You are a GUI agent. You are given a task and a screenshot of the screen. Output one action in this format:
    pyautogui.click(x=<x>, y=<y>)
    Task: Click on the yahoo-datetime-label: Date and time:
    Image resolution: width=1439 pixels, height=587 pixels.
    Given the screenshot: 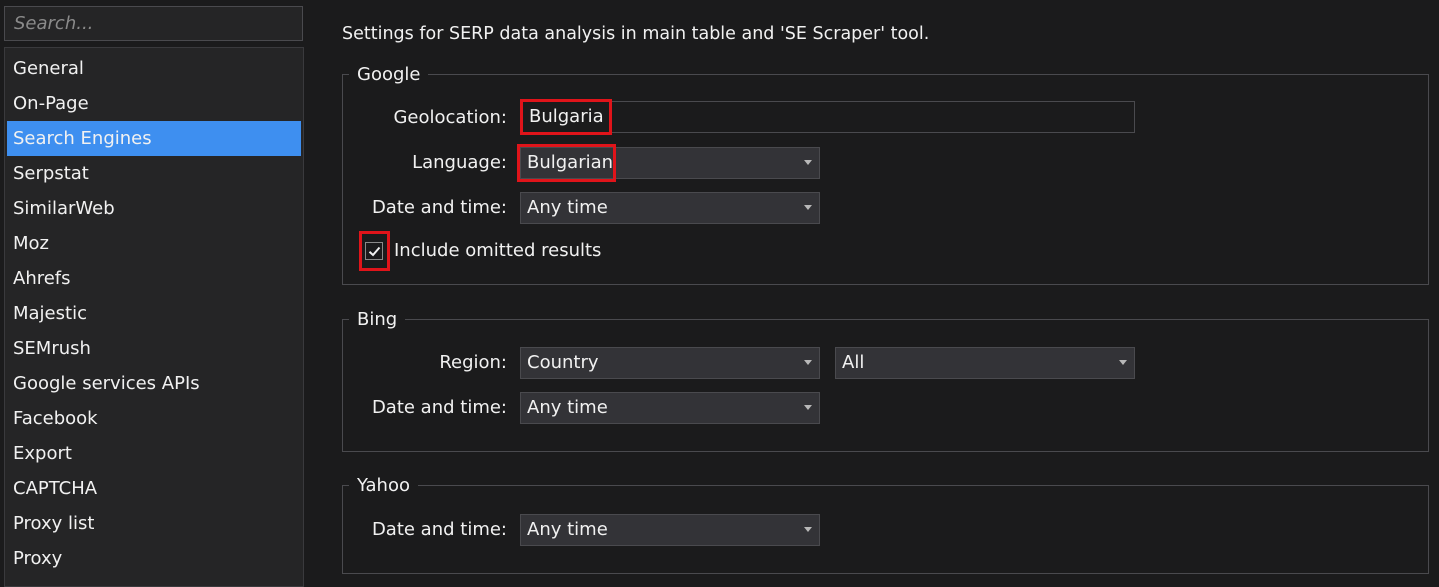 What is the action you would take?
    pyautogui.click(x=439, y=529)
    